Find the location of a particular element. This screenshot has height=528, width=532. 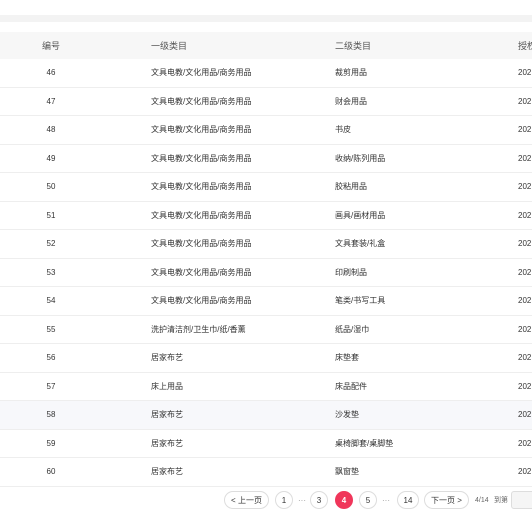

row-level2: 文具套装/礼盒 is located at coordinates (360, 244).